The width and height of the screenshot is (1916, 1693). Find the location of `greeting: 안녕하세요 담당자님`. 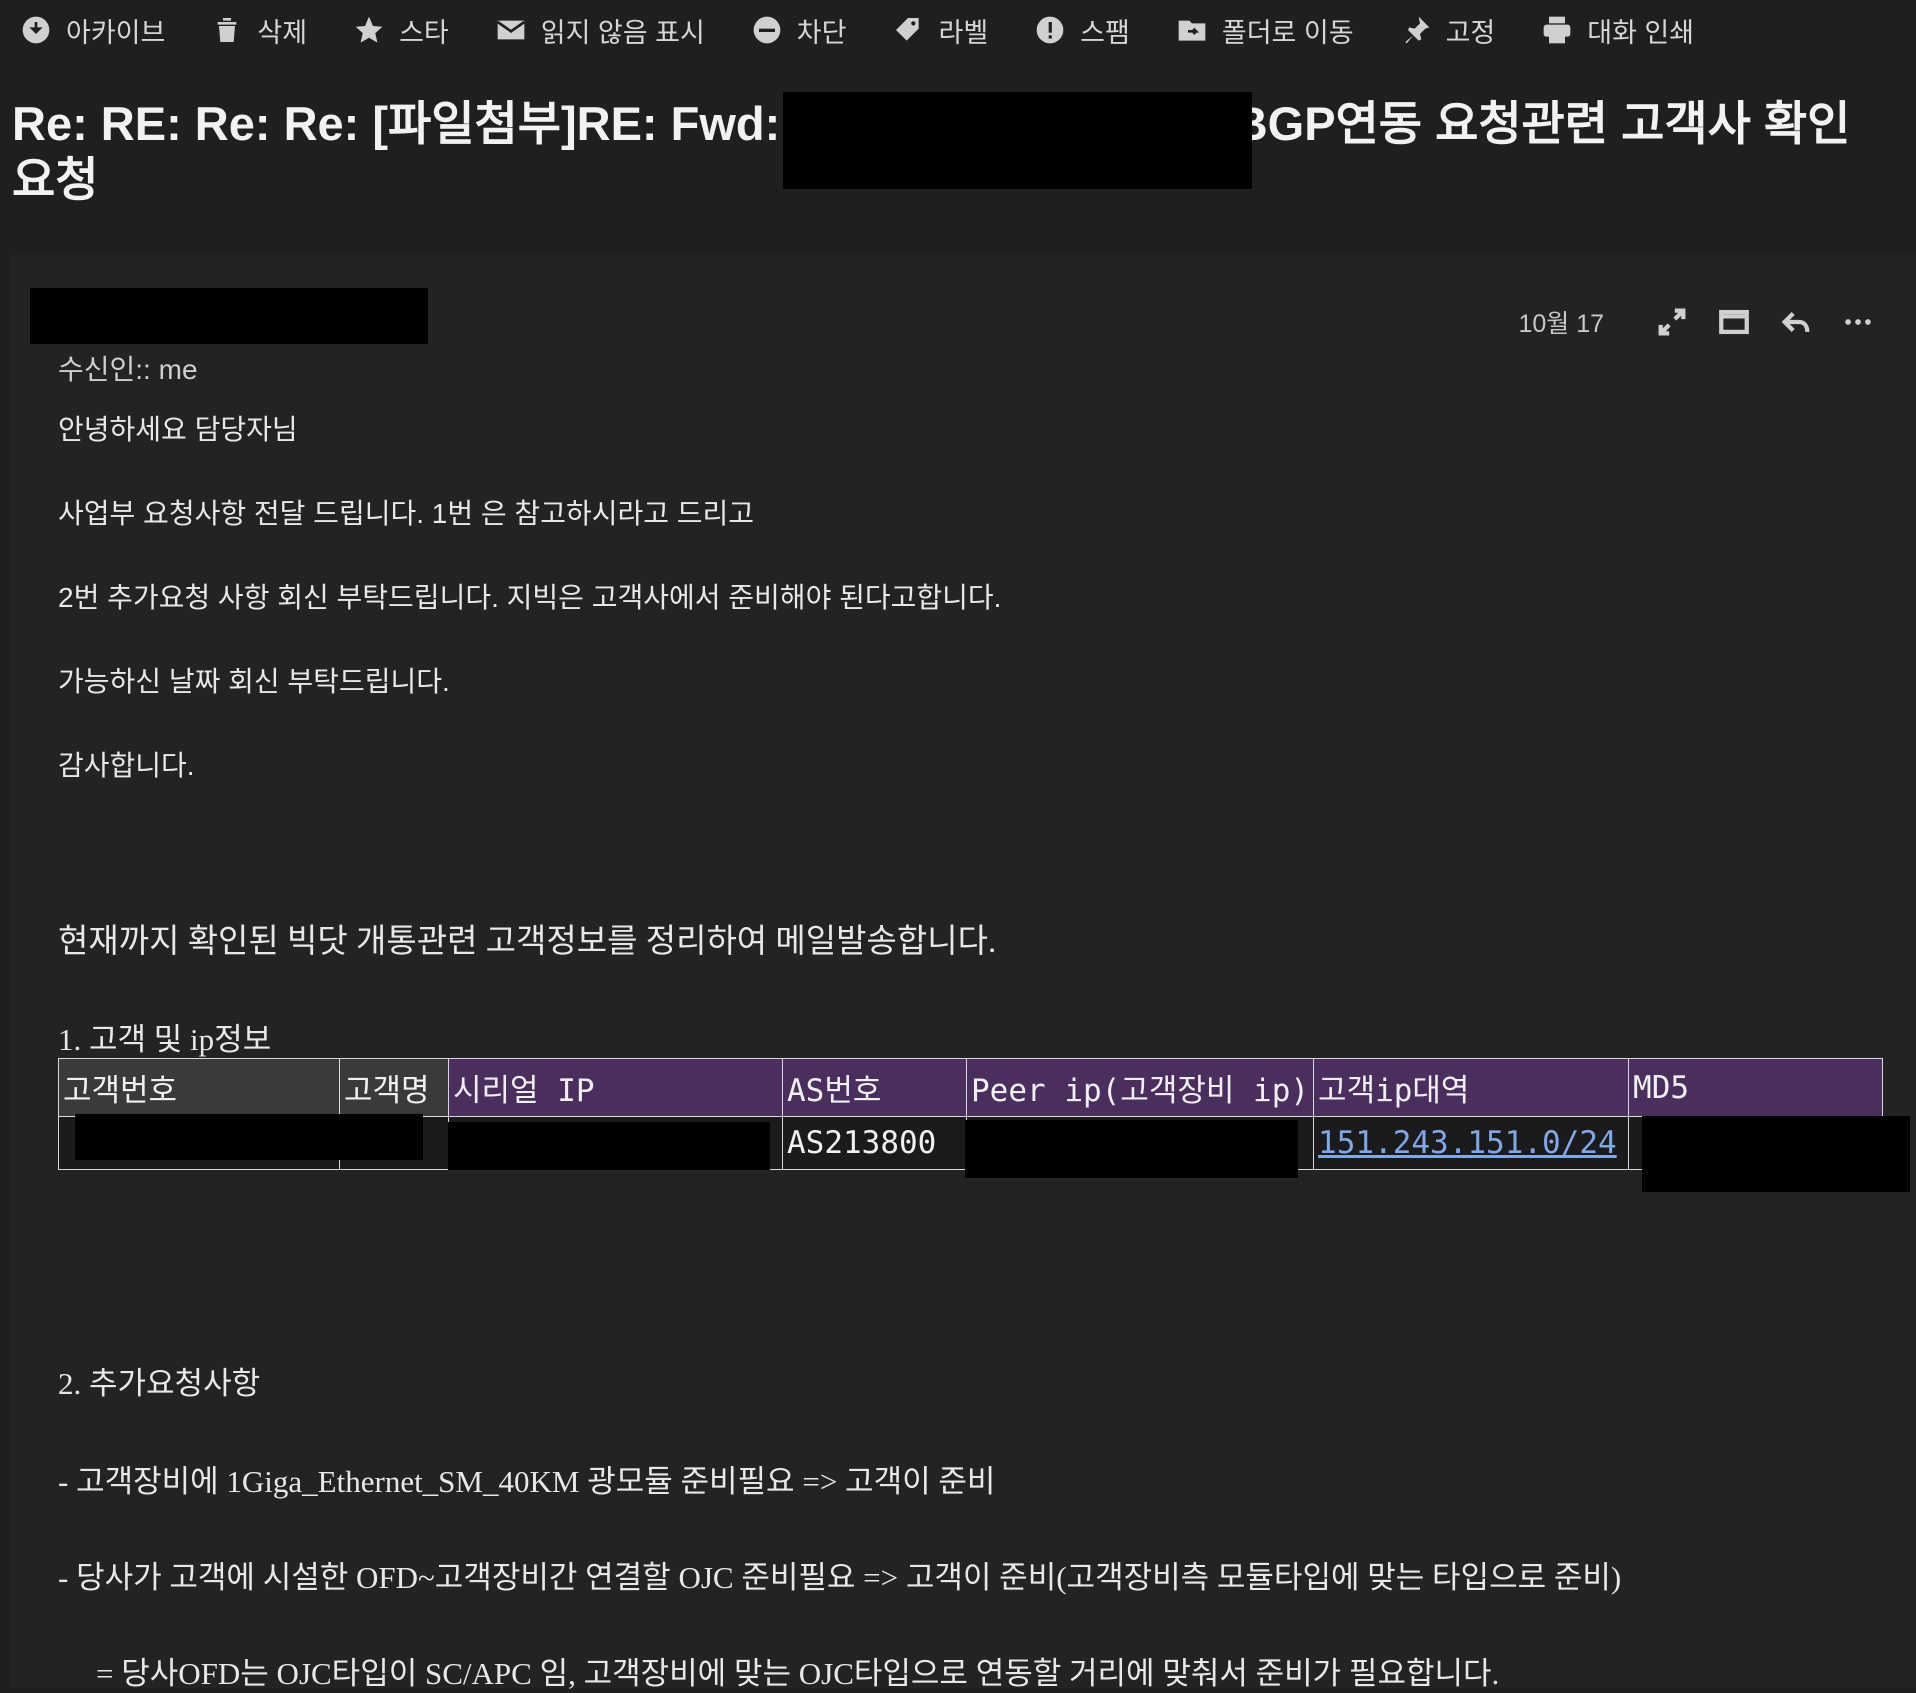

greeting: 안녕하세요 담당자님 is located at coordinates (178, 429).